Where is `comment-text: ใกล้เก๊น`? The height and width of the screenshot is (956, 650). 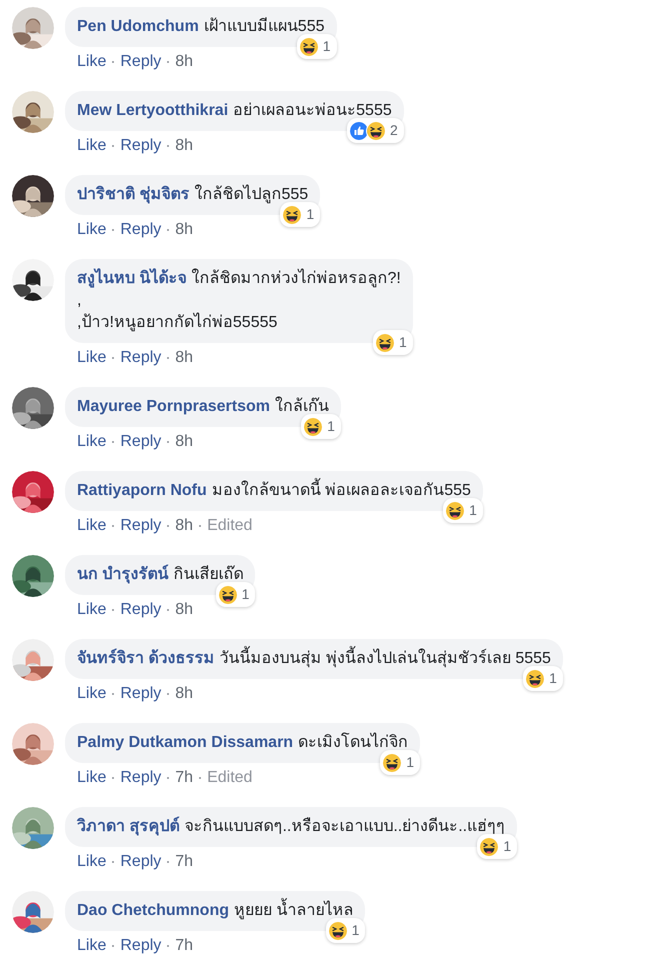 comment-text: ใกล้เก๊น is located at coordinates (301, 407).